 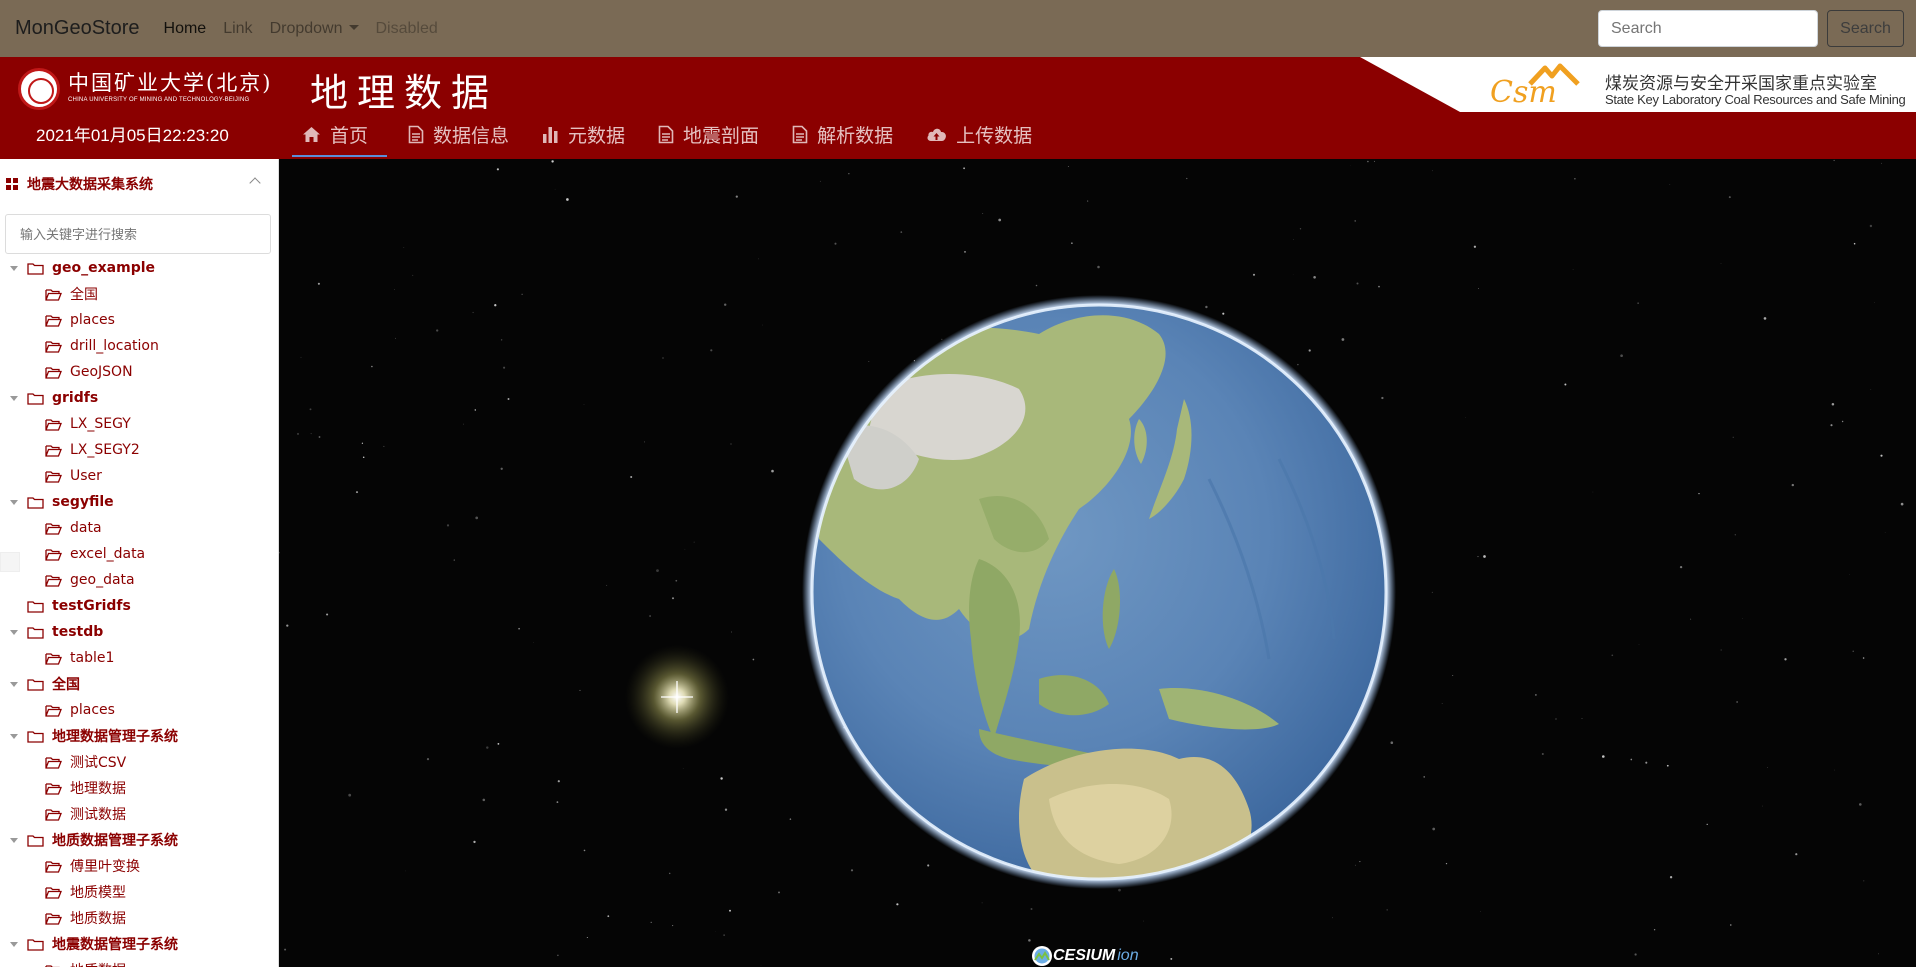 What do you see at coordinates (105, 450) in the screenshot?
I see `tree-node-label: LX_SEGY2` at bounding box center [105, 450].